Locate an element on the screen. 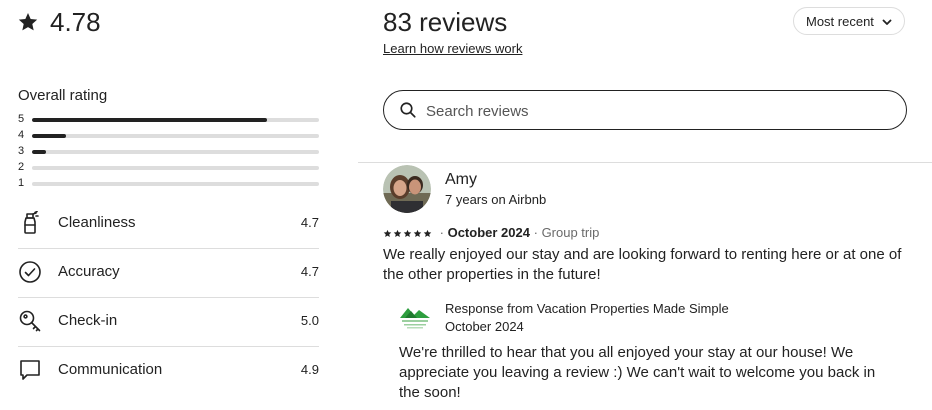  histogram-row: 3 is located at coordinates (168, 152).